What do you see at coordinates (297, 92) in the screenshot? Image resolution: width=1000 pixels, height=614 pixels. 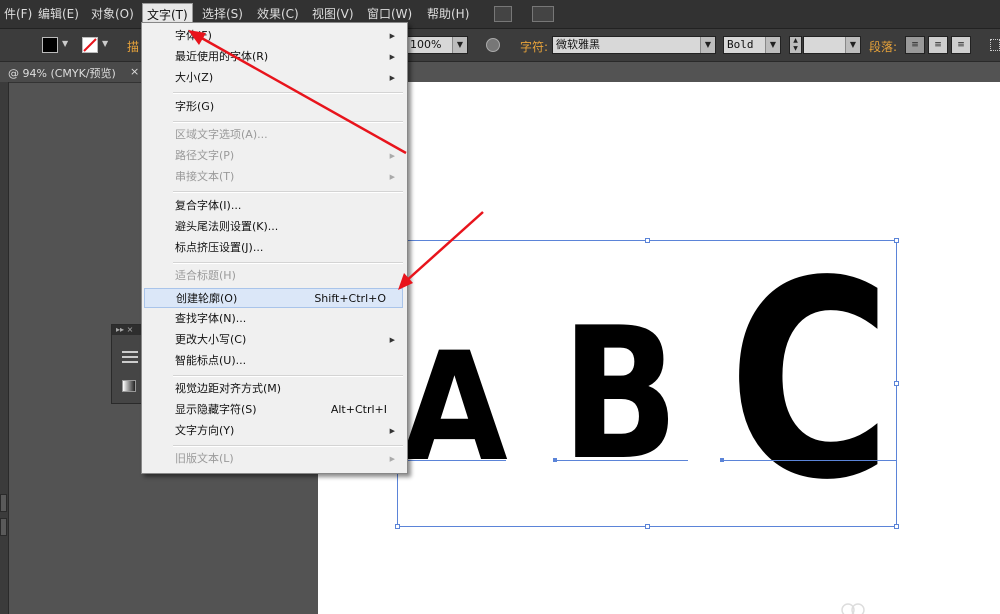 I see `arrow-to-type-menu` at bounding box center [297, 92].